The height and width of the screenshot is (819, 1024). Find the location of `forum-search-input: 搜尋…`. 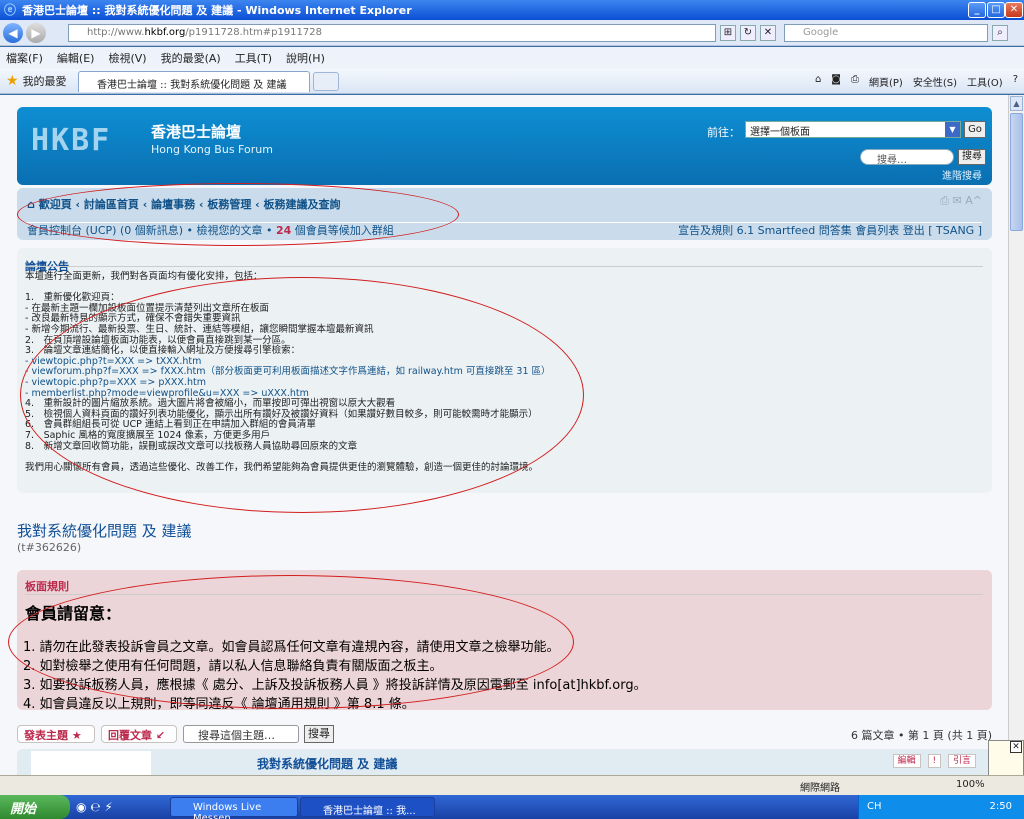

forum-search-input: 搜尋… is located at coordinates (907, 157).